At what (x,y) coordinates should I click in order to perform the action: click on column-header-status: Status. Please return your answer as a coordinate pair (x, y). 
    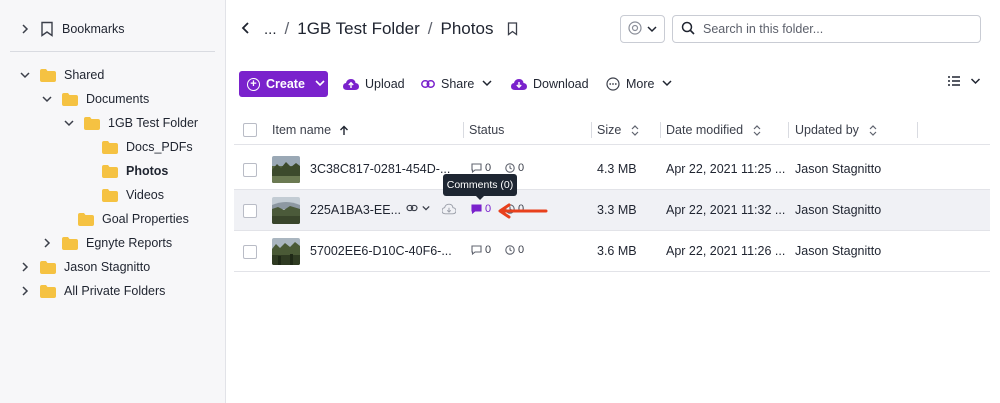
    Looking at the image, I should click on (486, 130).